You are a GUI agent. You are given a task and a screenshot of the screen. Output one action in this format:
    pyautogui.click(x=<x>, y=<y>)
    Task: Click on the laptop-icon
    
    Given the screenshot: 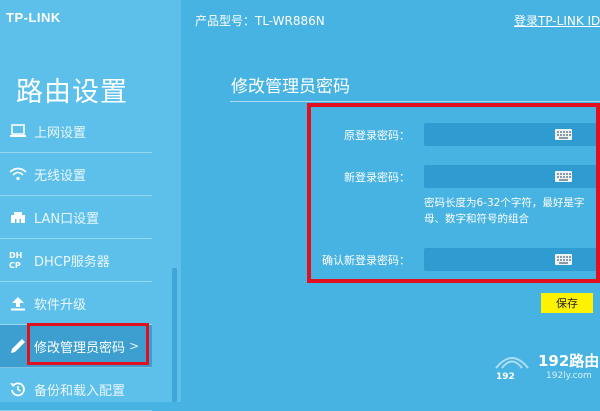 What is the action you would take?
    pyautogui.click(x=18, y=131)
    